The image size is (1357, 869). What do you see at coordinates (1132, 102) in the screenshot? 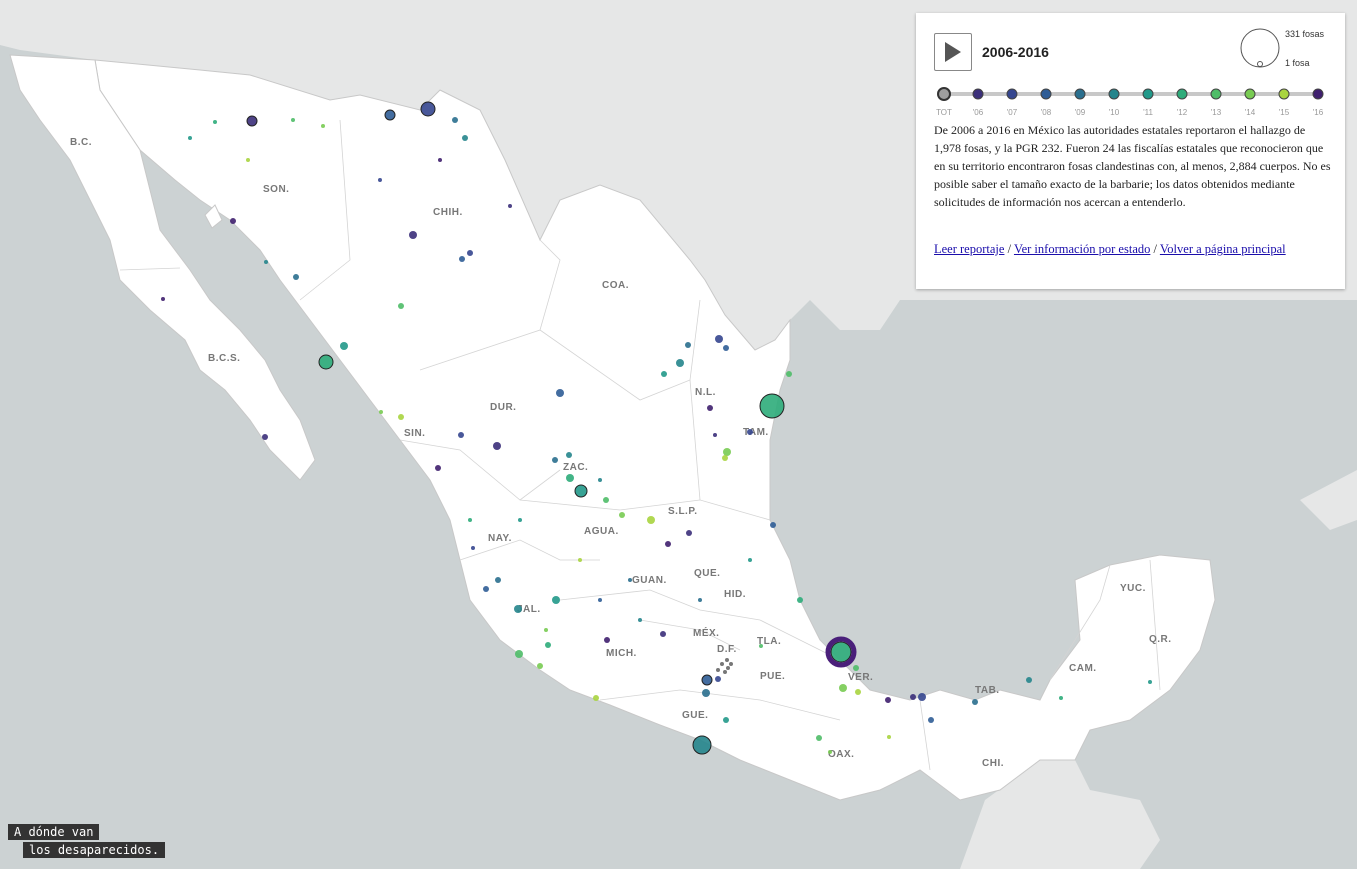
I see `year-timeline: TOT '06 '07 '08 '09 '10 '11 '12 '13 '14 '15 '16` at bounding box center [1132, 102].